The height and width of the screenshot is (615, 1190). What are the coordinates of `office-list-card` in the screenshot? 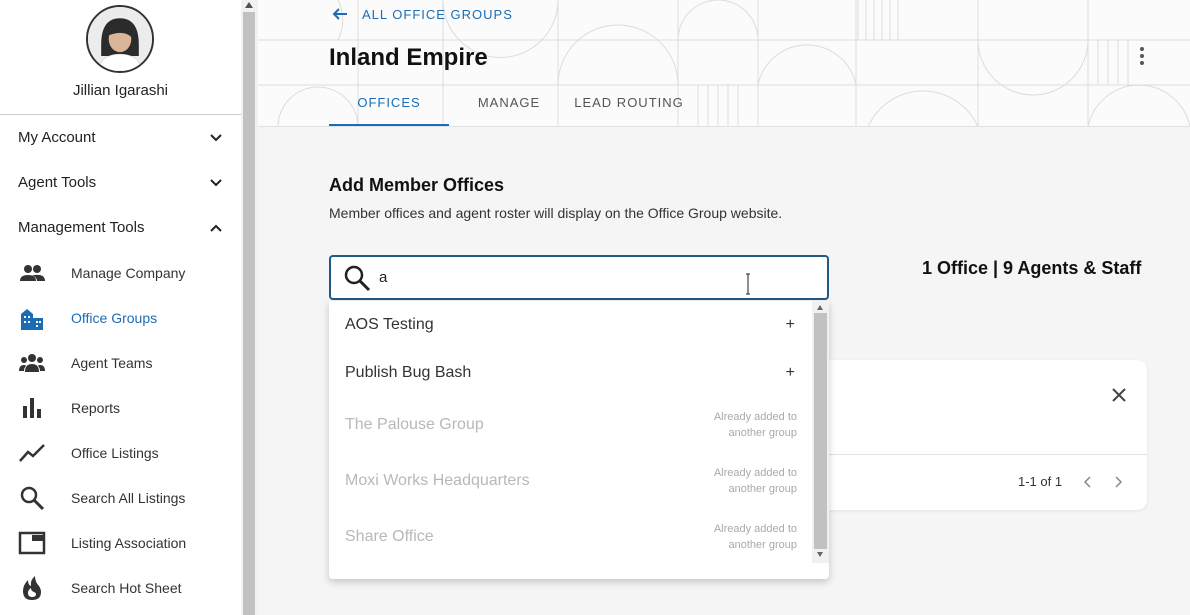 It's located at (973, 435).